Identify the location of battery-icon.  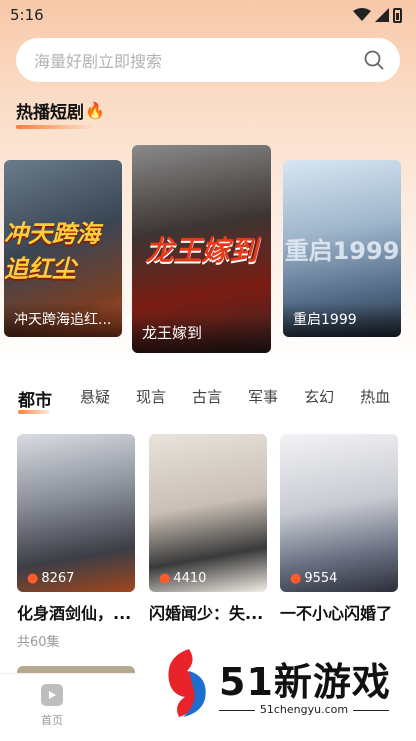
(397, 15).